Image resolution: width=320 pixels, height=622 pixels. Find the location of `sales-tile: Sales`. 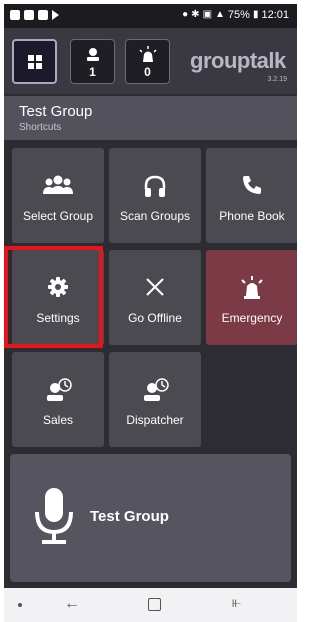

sales-tile: Sales is located at coordinates (58, 399).